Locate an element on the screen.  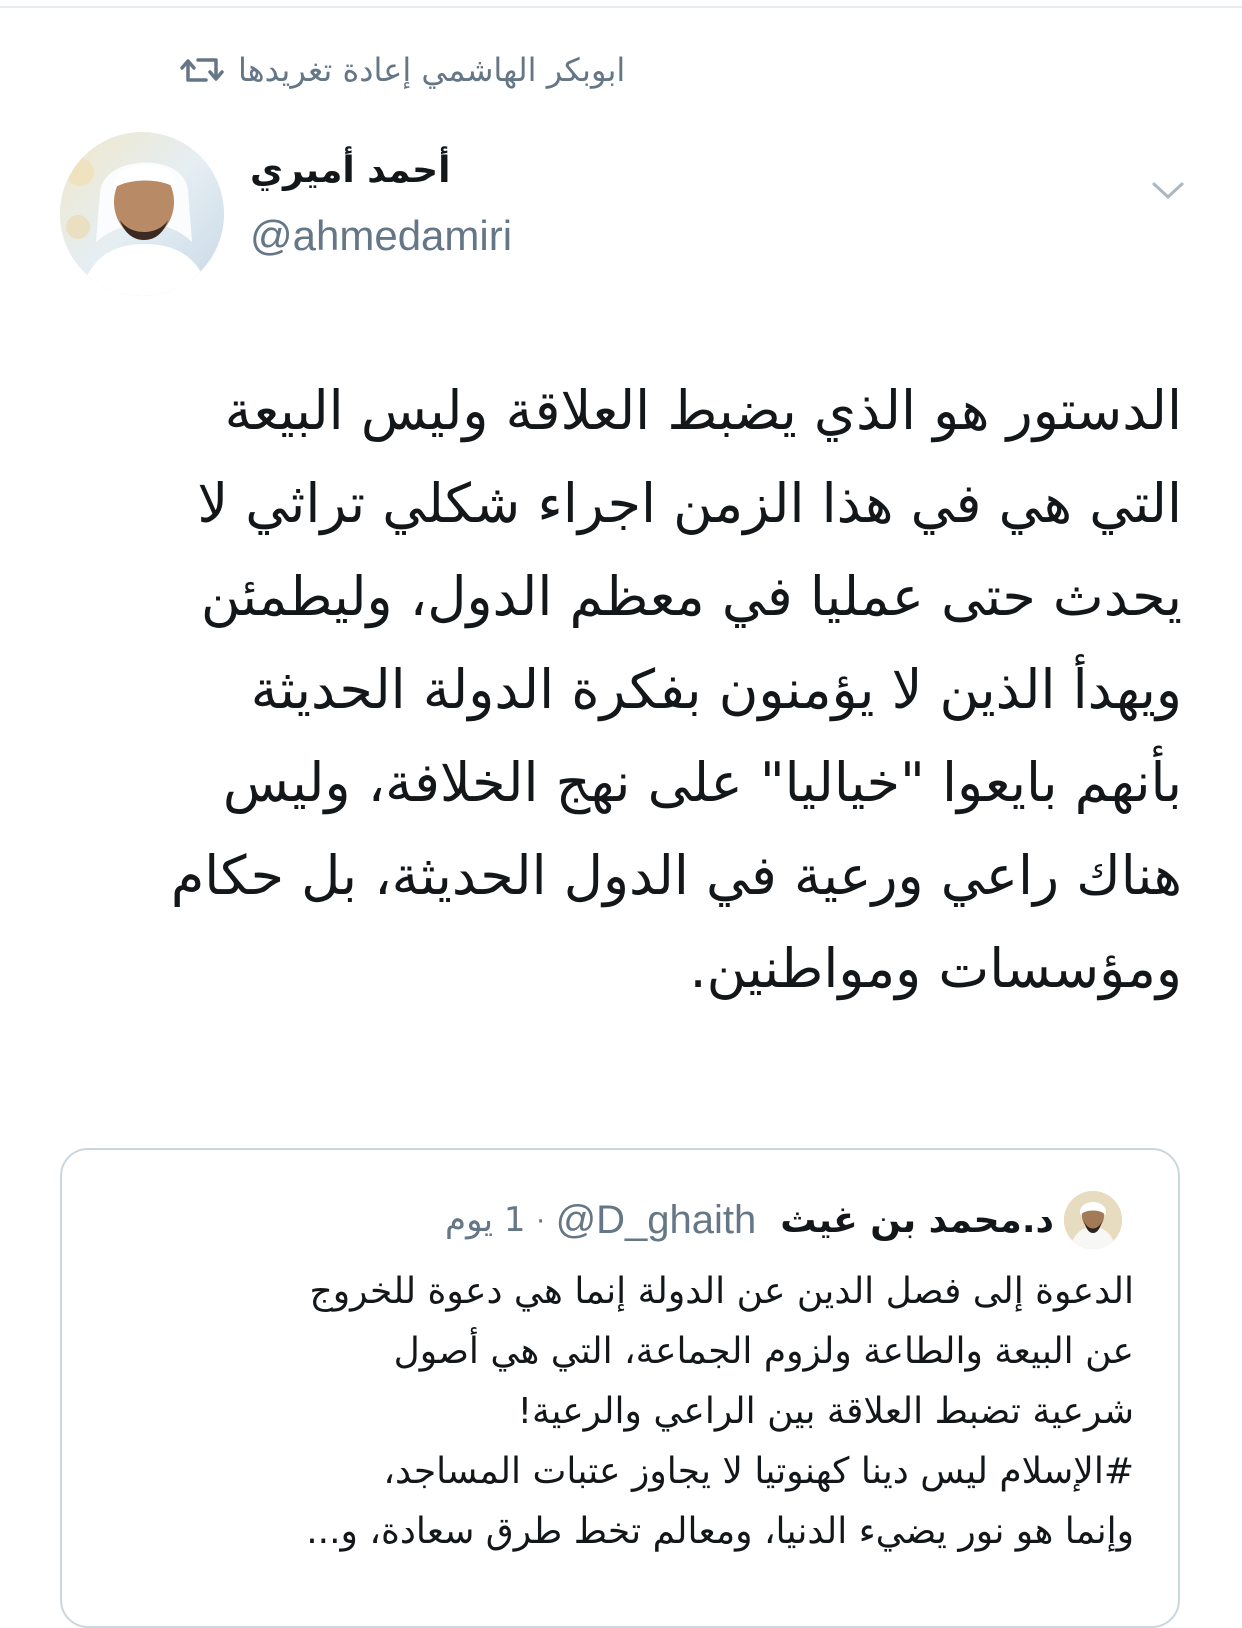
quoted-author-handle: @D_ghaith is located at coordinates (656, 1220).